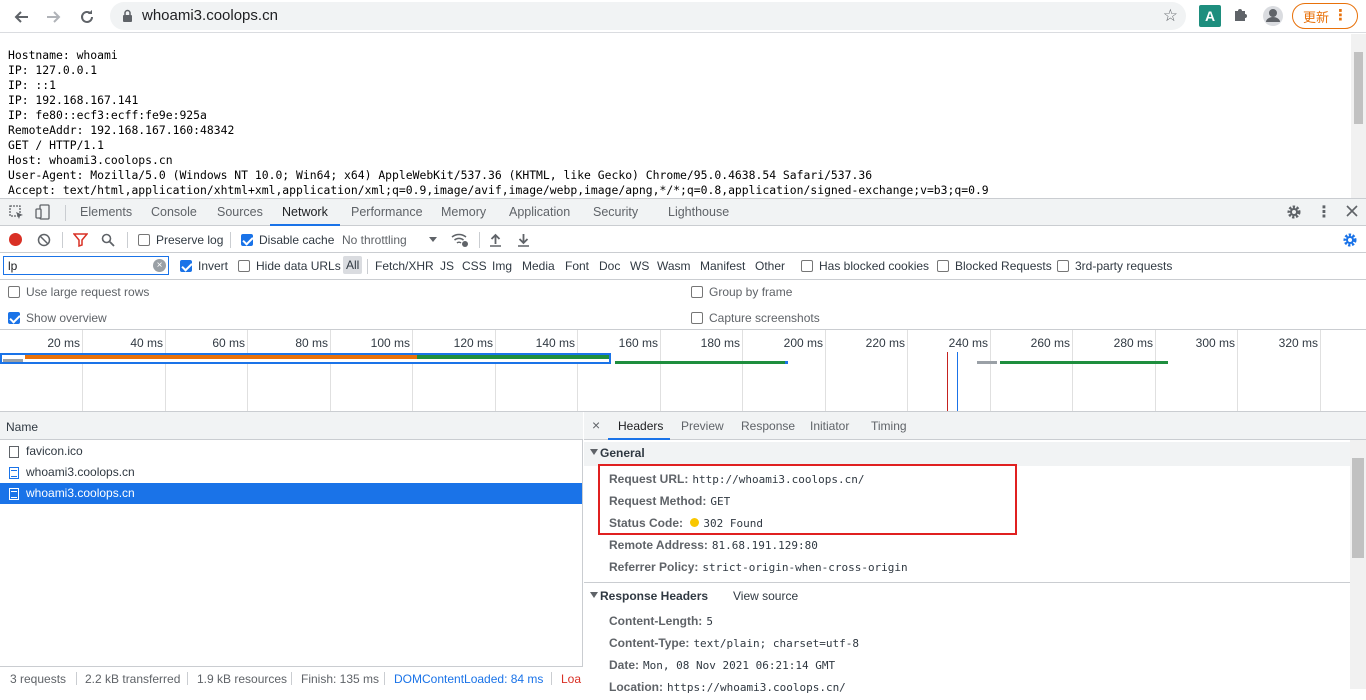 Image resolution: width=1366 pixels, height=700 pixels. What do you see at coordinates (14, 318) in the screenshot?
I see `show-overview-checkbox` at bounding box center [14, 318].